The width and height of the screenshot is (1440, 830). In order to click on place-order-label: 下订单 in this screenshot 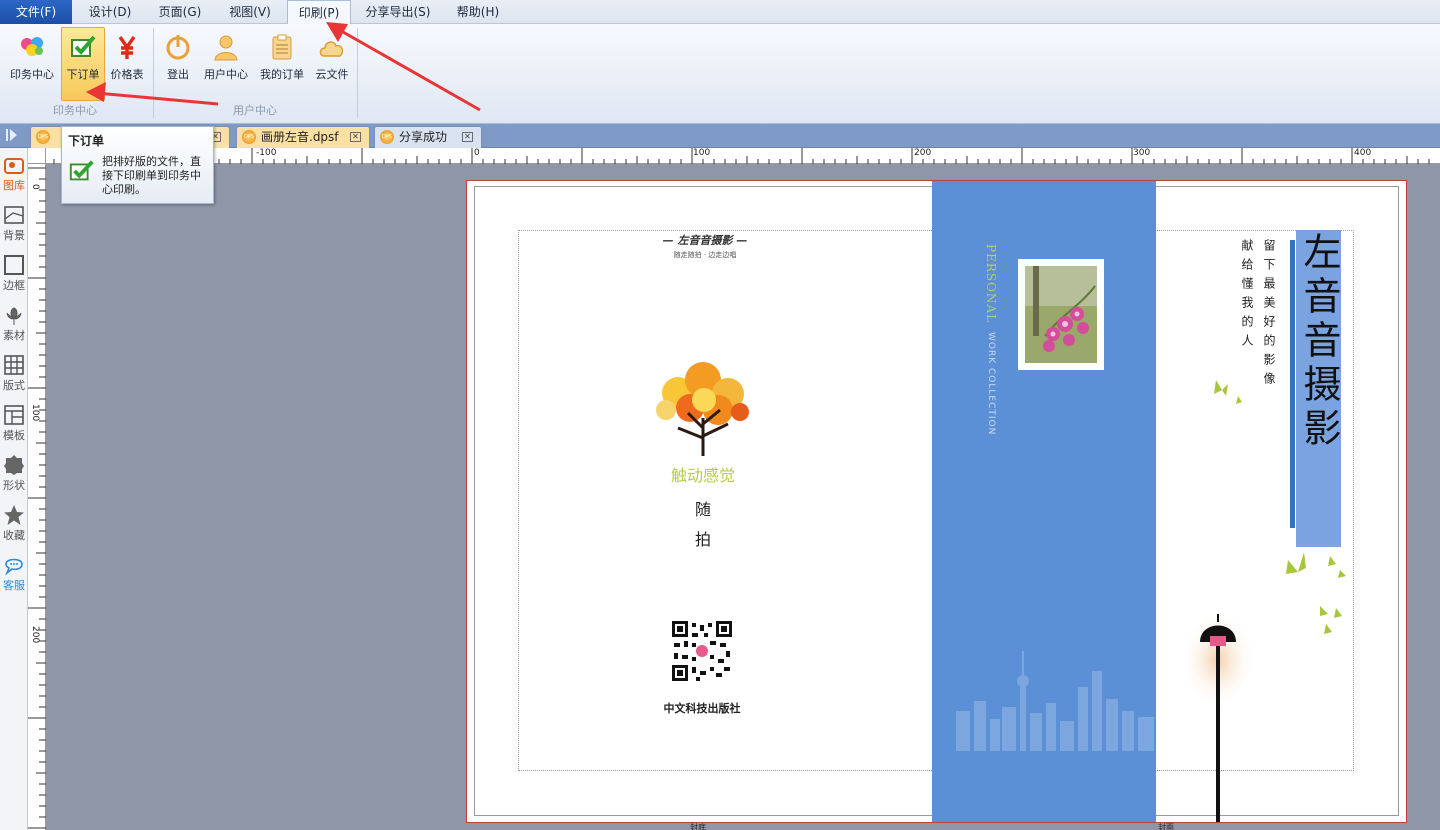, I will do `click(83, 74)`.